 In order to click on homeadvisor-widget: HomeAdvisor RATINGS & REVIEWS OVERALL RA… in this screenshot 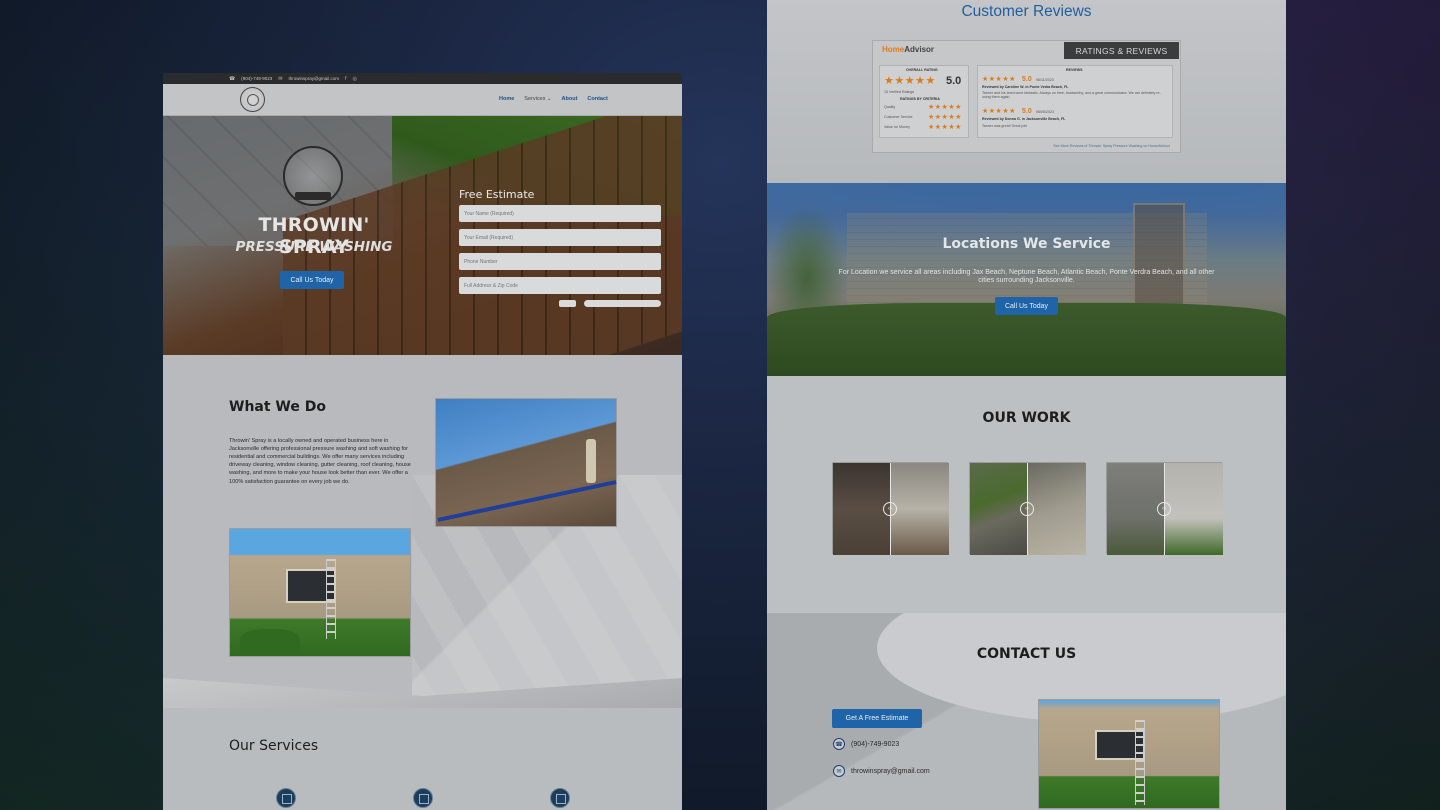, I will do `click(1026, 96)`.